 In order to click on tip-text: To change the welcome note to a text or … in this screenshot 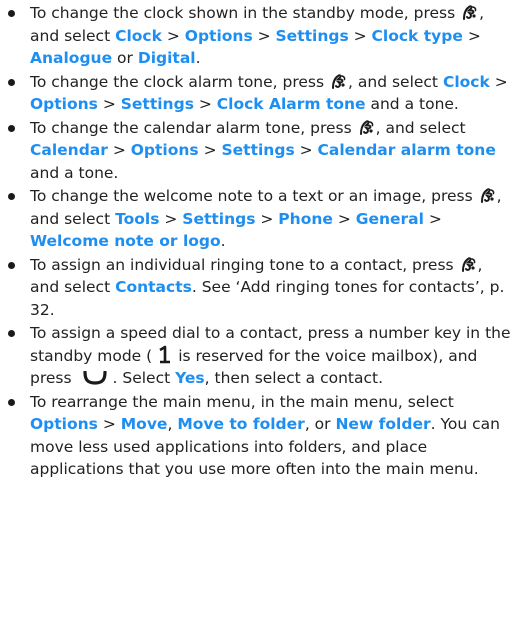, I will do `click(254, 196)`.